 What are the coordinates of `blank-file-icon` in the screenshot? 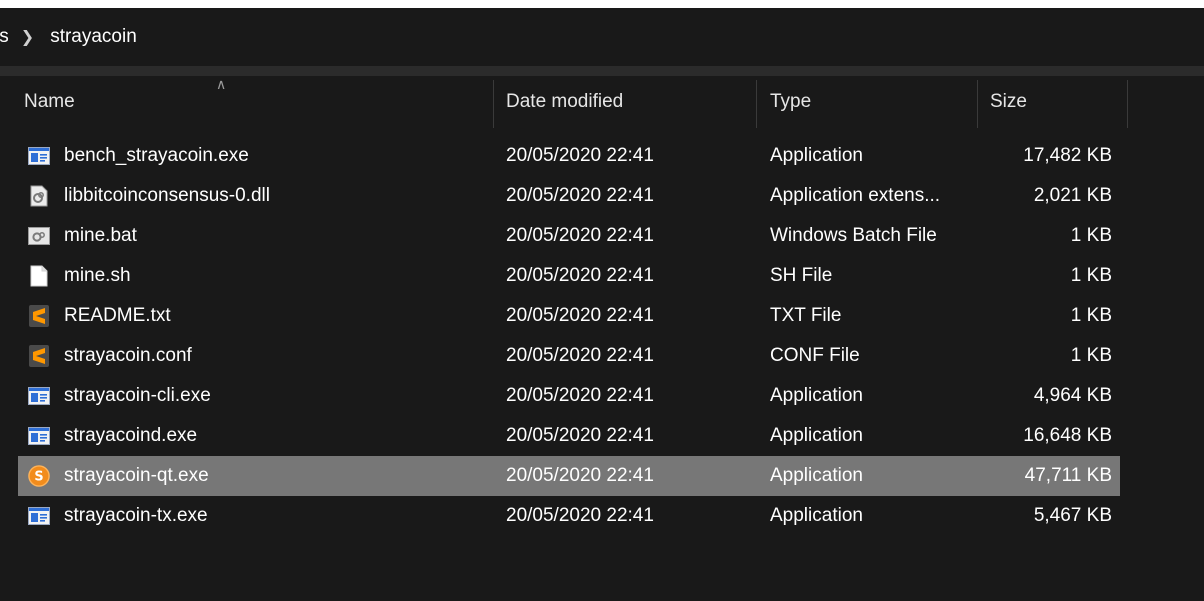 It's located at (39, 276).